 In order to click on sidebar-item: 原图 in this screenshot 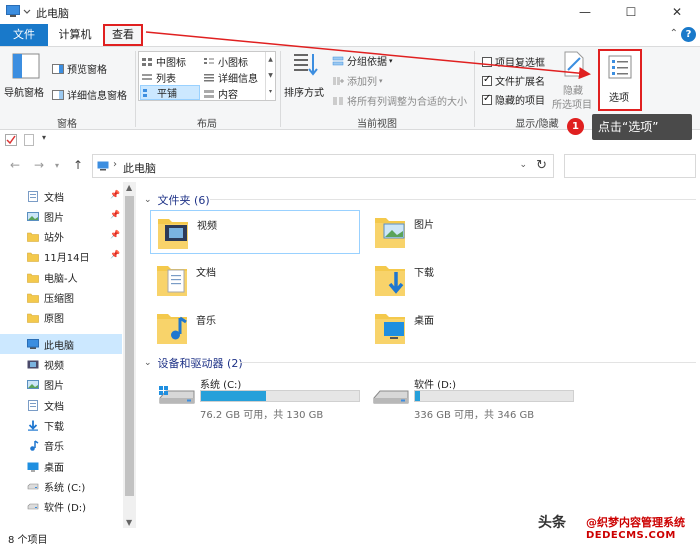, I will do `click(61, 317)`.